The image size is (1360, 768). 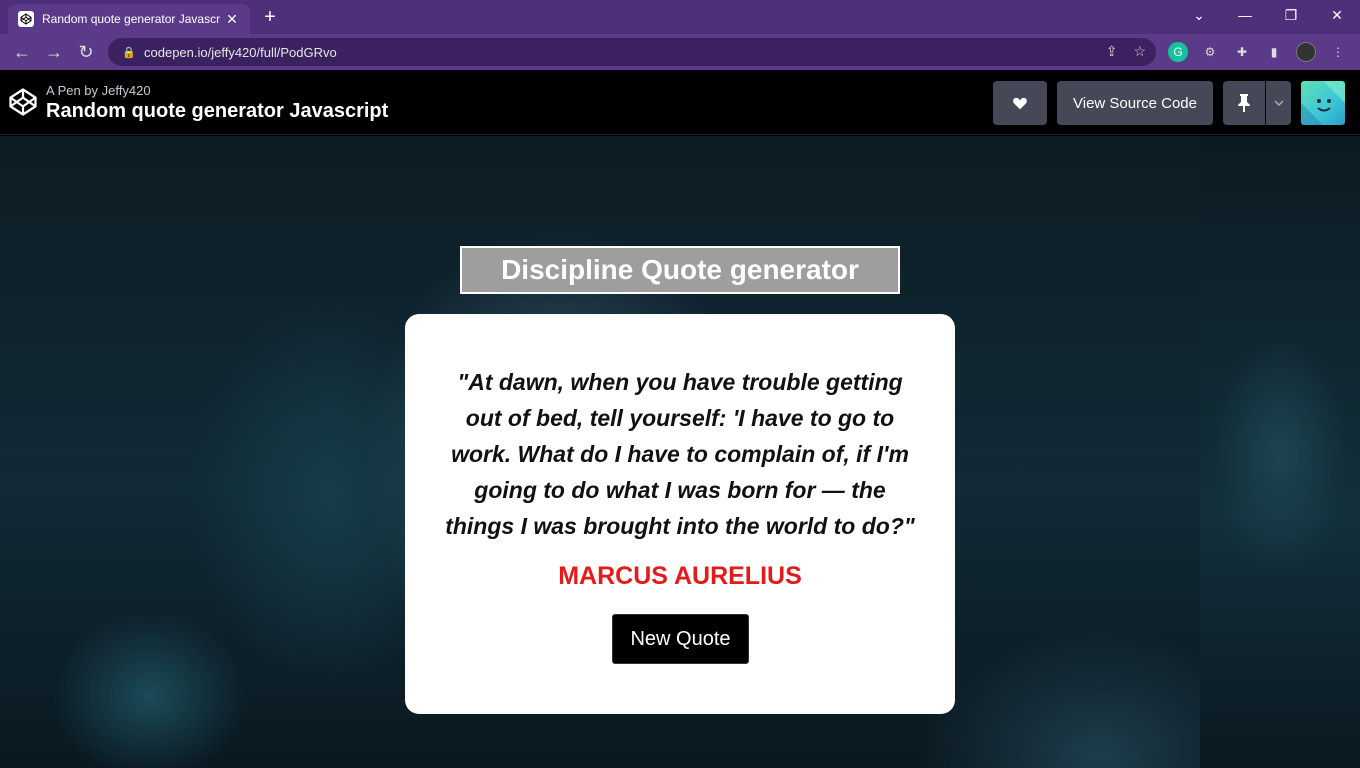 What do you see at coordinates (1245, 17) in the screenshot?
I see `minimize-button: —` at bounding box center [1245, 17].